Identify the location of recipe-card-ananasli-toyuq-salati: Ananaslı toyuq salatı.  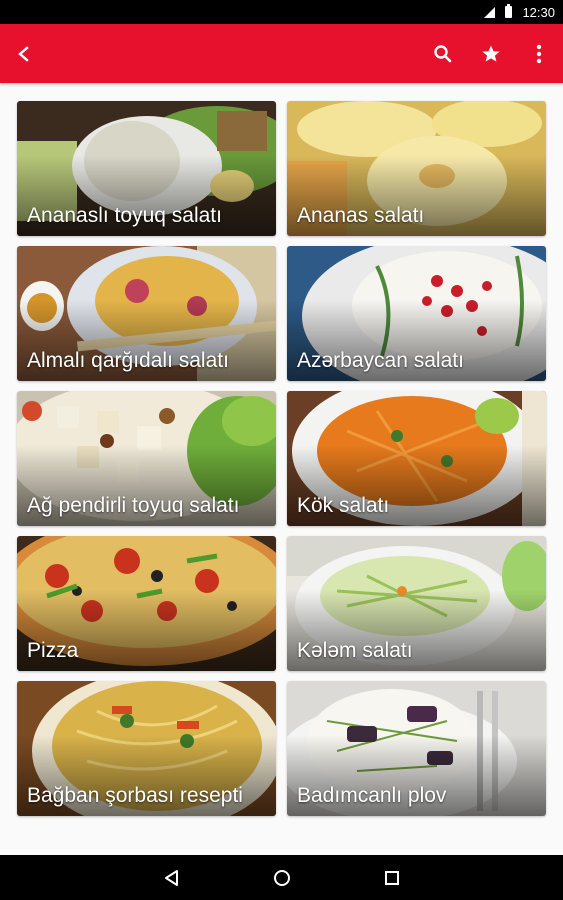
(146, 168).